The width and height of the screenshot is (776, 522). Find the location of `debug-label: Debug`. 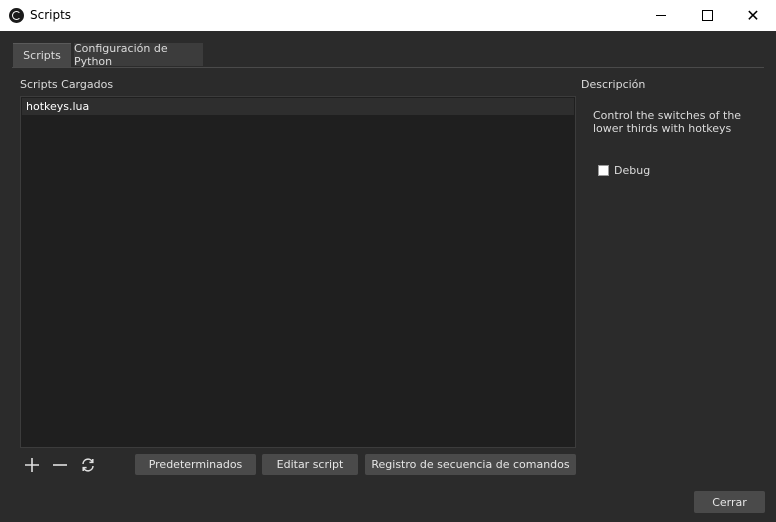

debug-label: Debug is located at coordinates (632, 170).